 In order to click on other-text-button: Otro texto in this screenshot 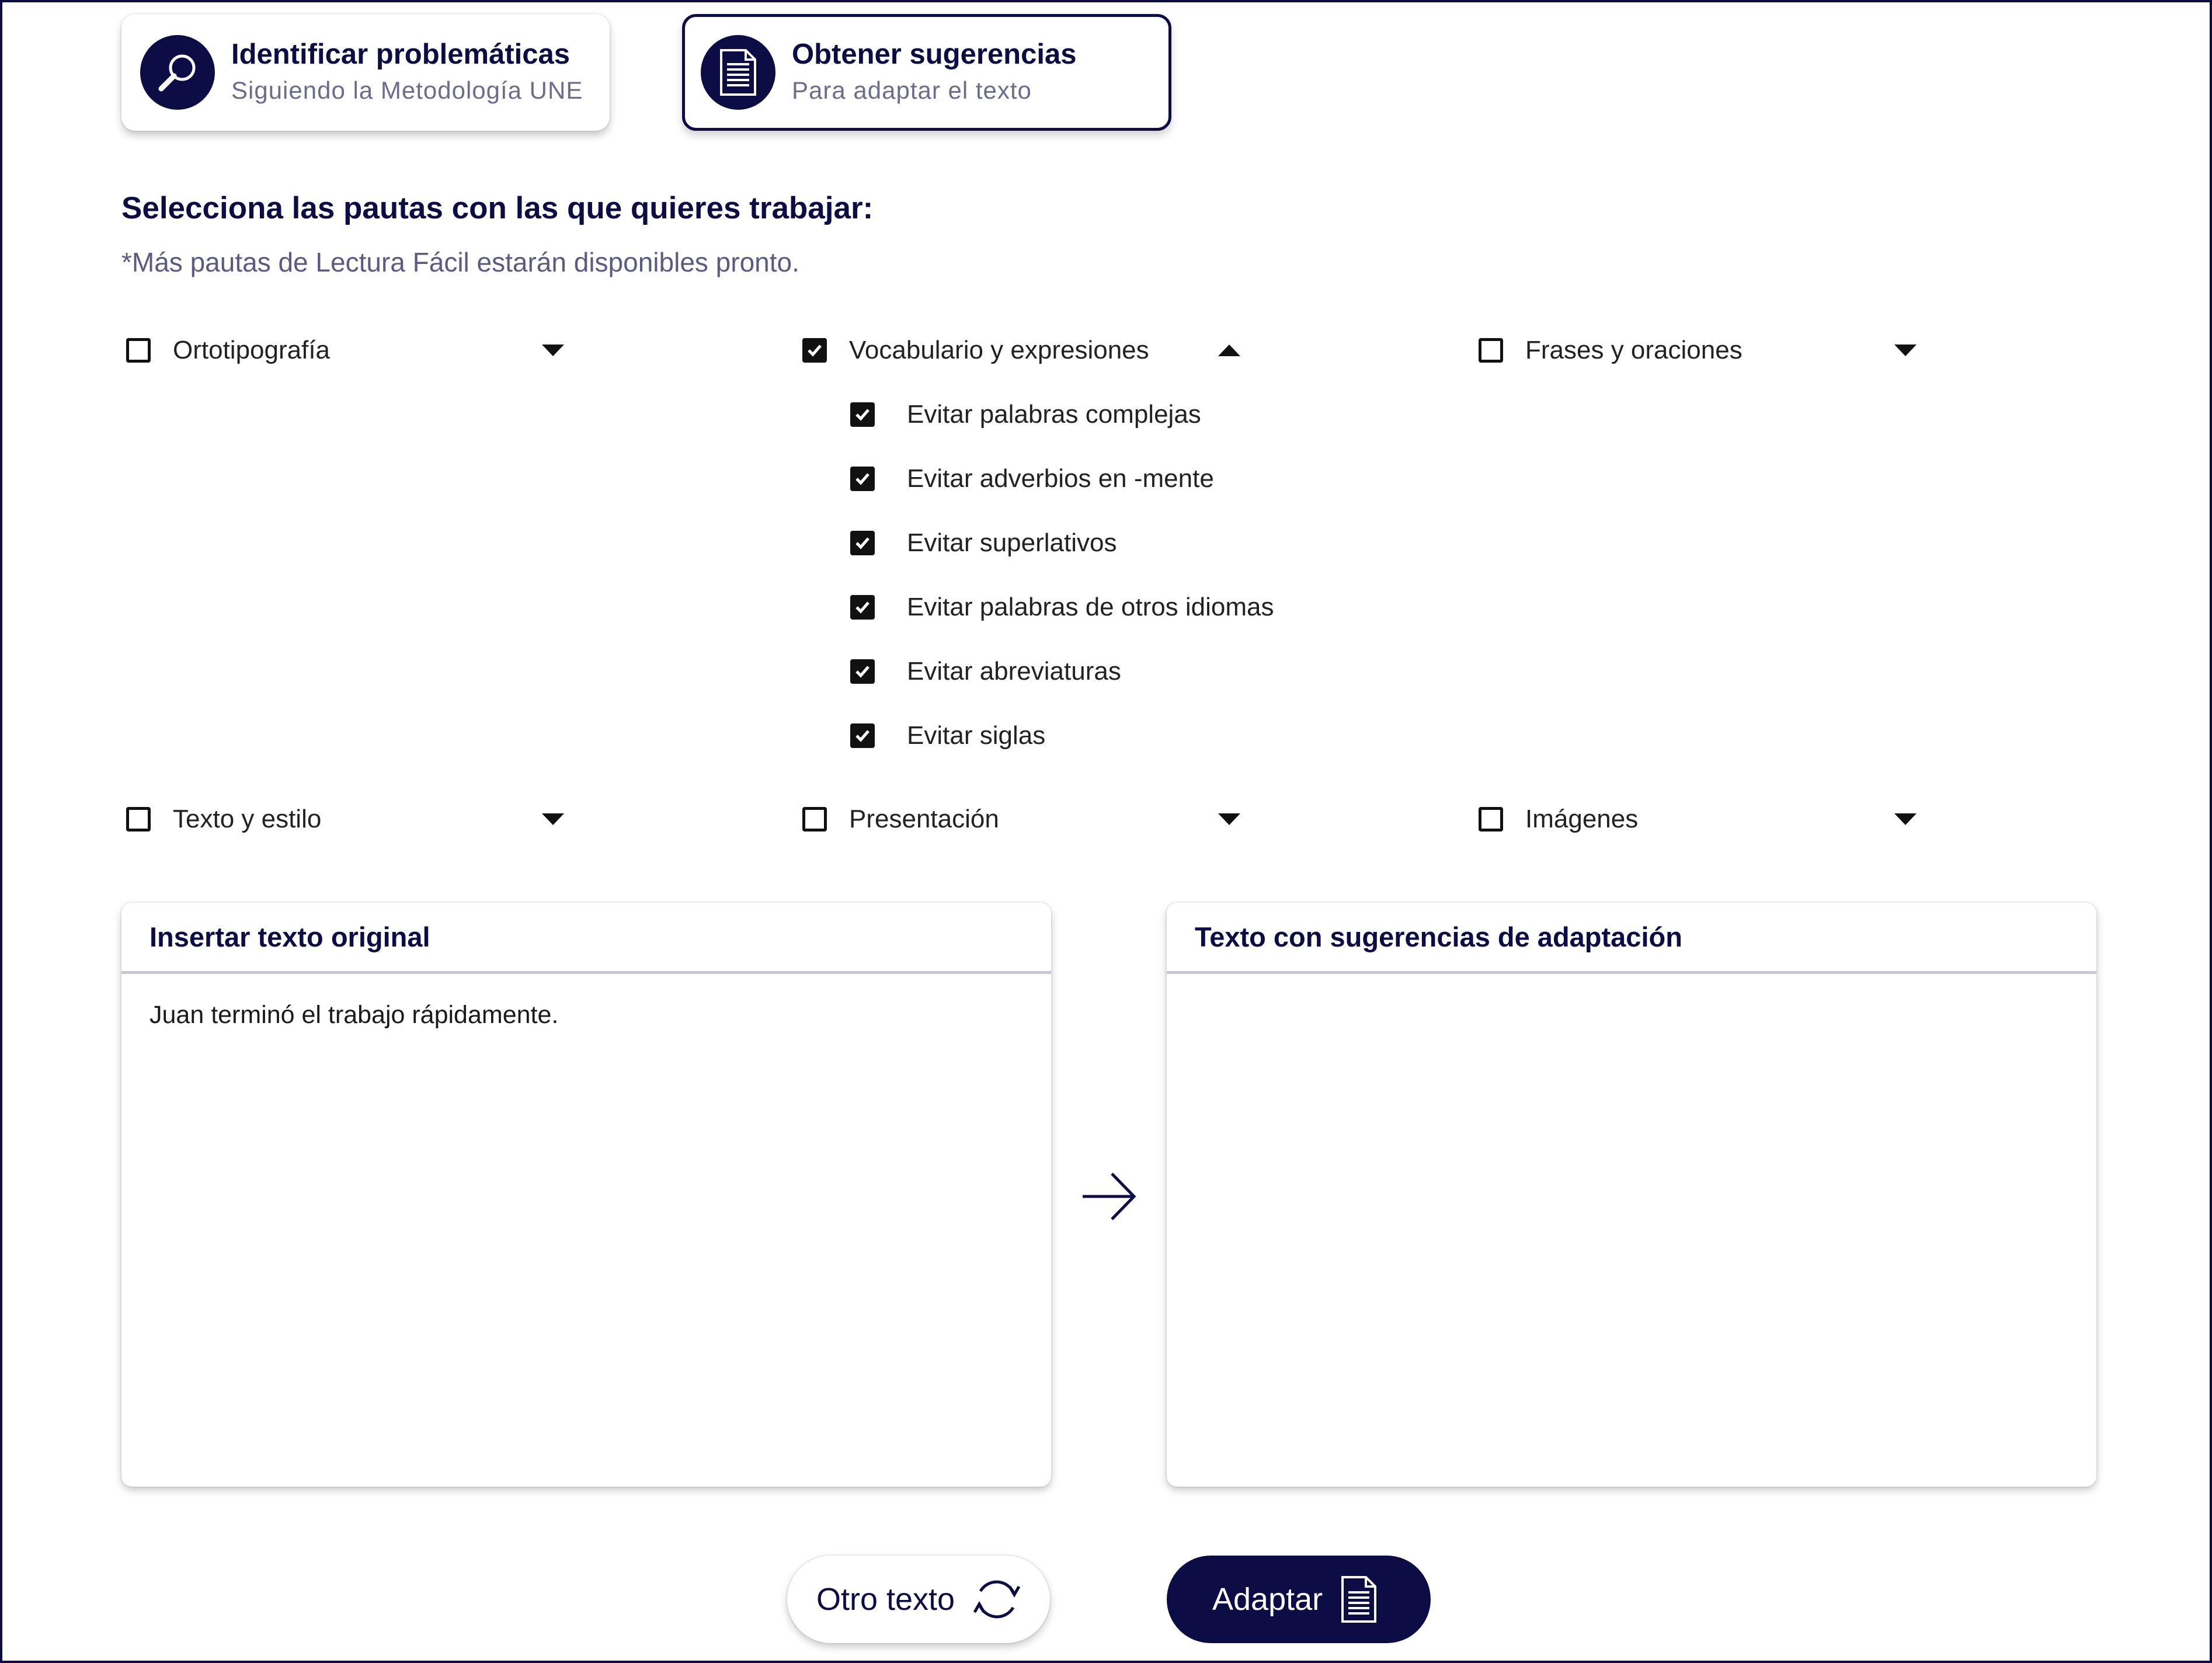, I will do `click(919, 1600)`.